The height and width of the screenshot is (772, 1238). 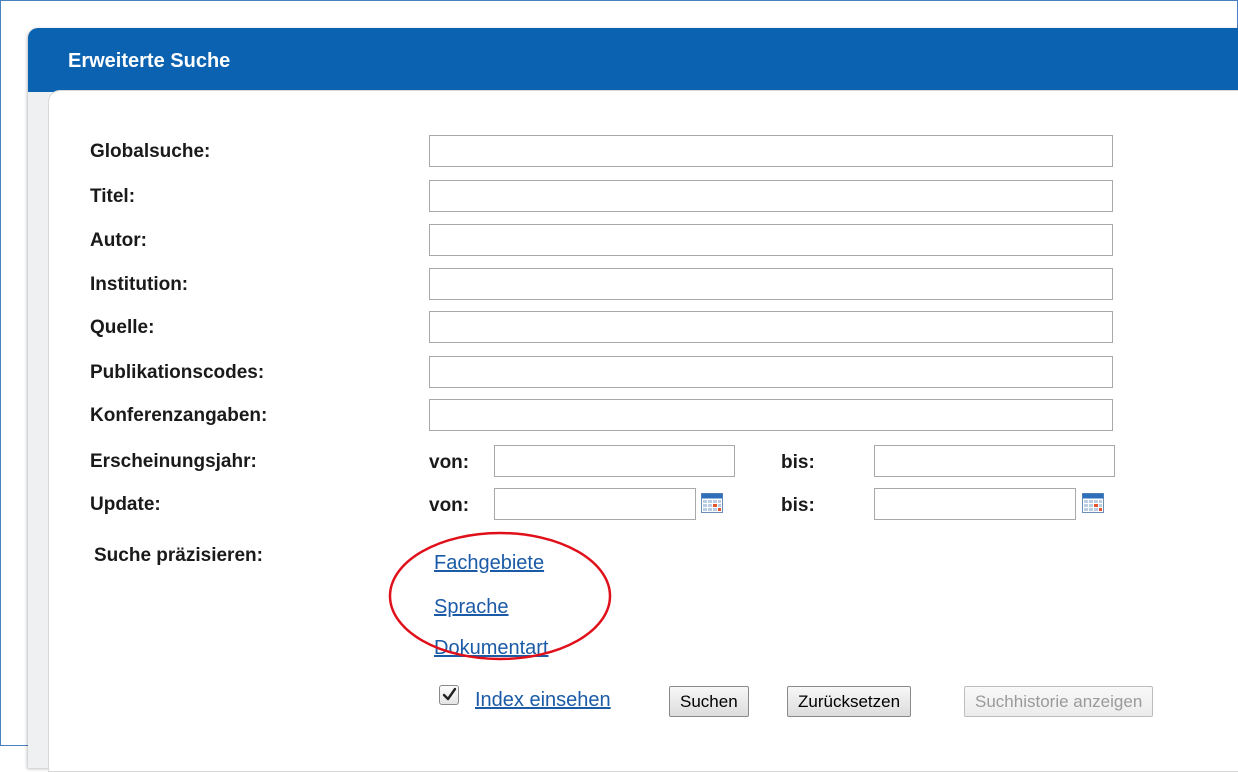 I want to click on checkmark-icon, so click(x=449, y=694).